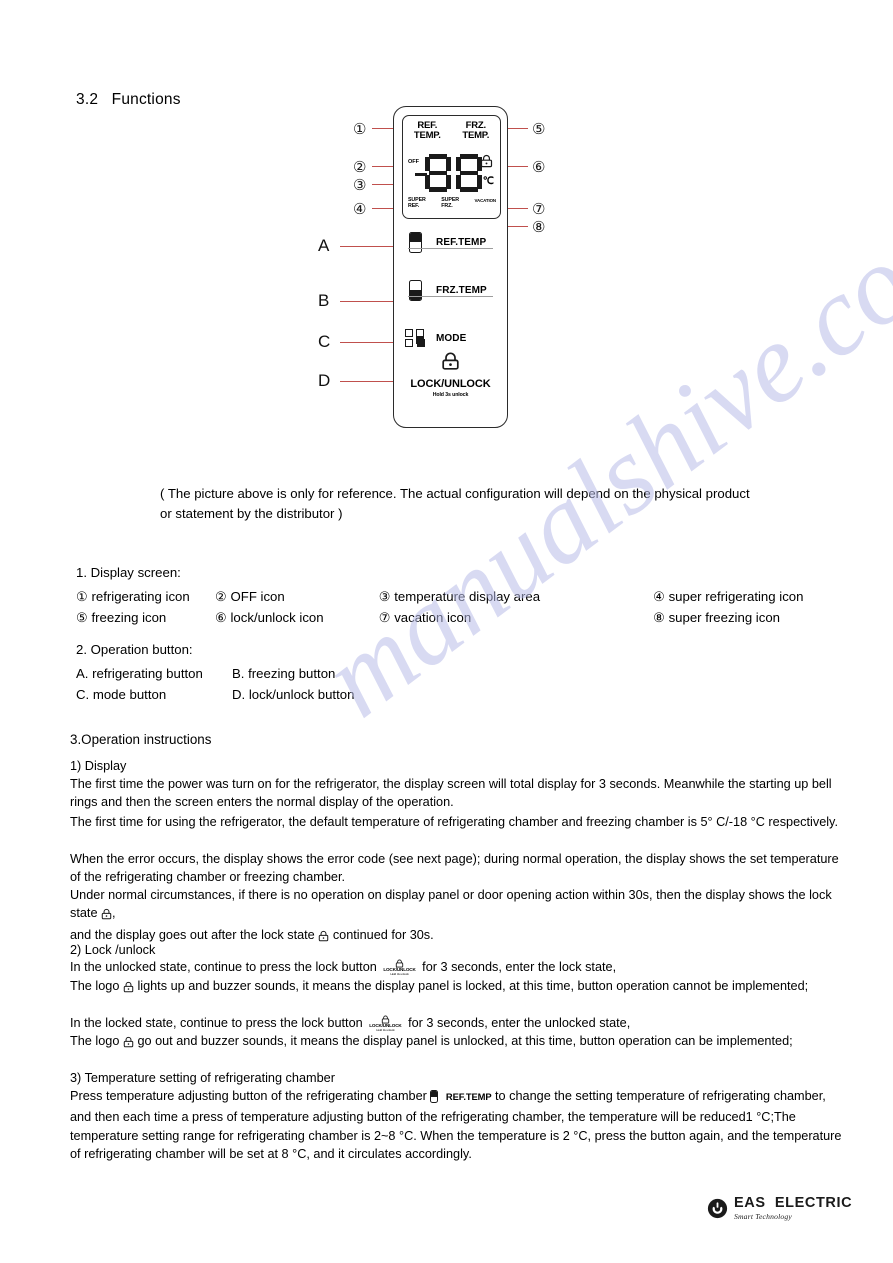 This screenshot has width=893, height=1263. What do you see at coordinates (114, 913) in the screenshot?
I see `lock-state-text-b: ,` at bounding box center [114, 913].